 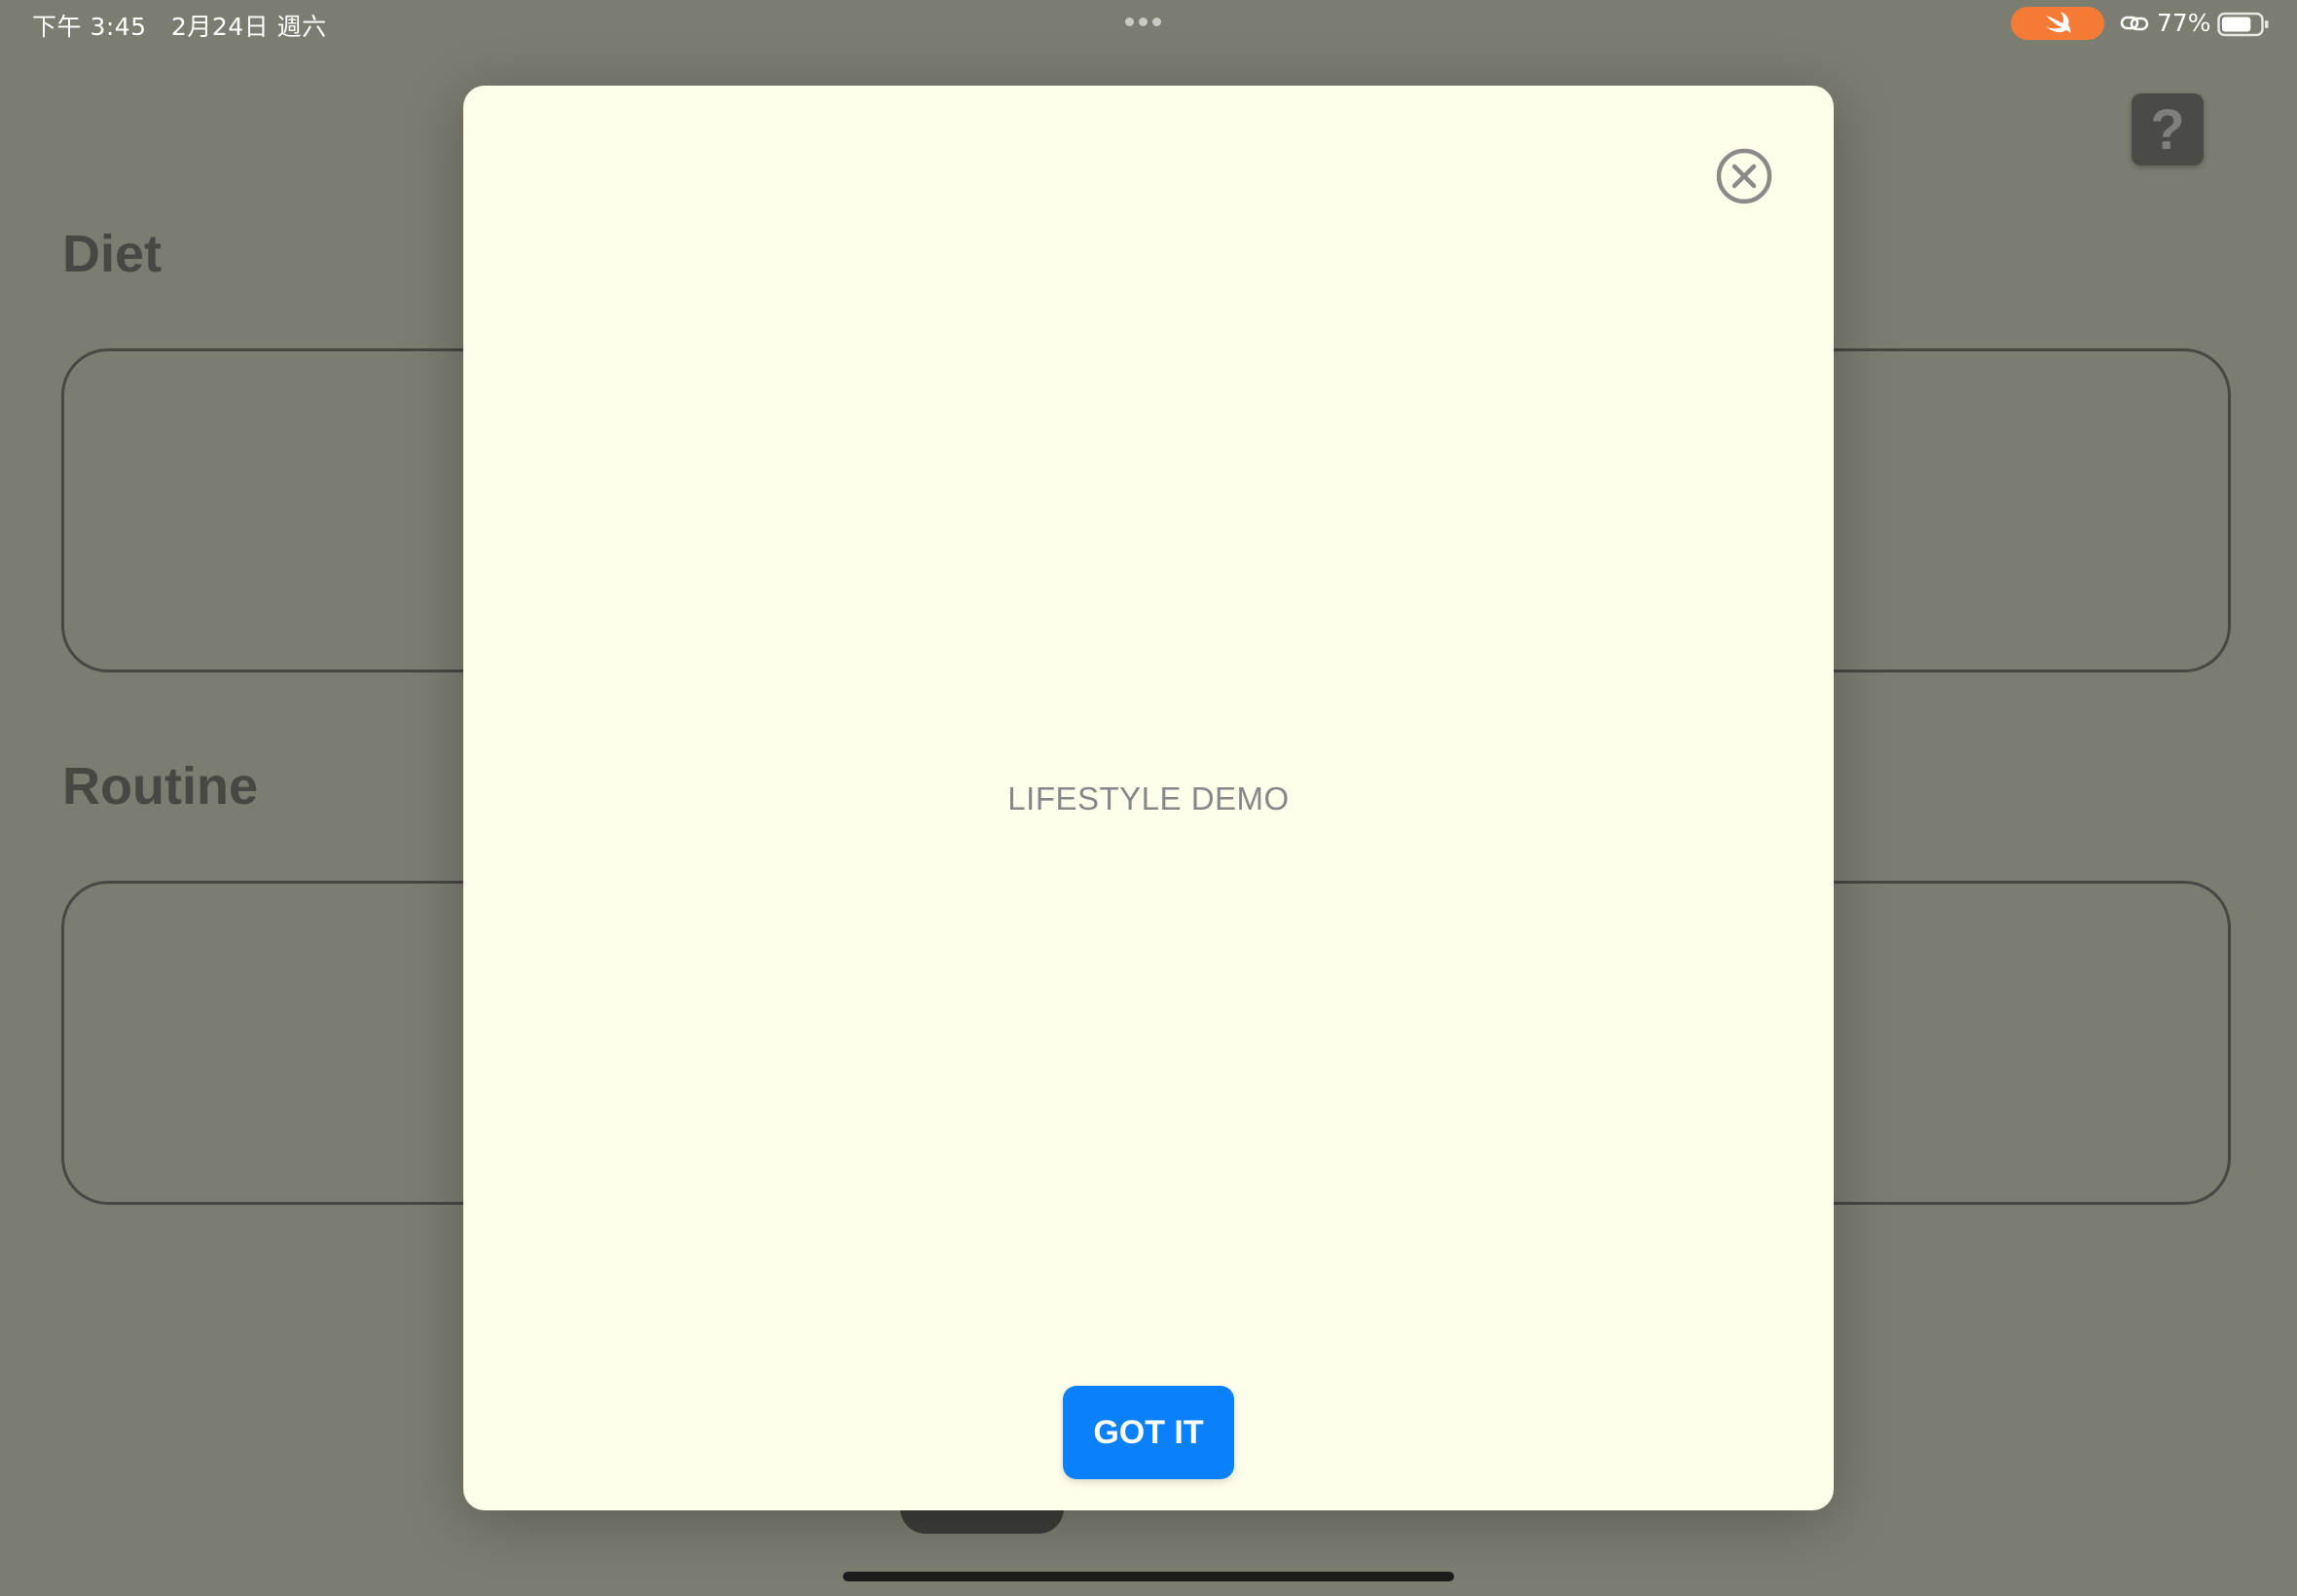 I want to click on status-time-date: 下午 3:45 2月24日 週六, so click(x=179, y=27).